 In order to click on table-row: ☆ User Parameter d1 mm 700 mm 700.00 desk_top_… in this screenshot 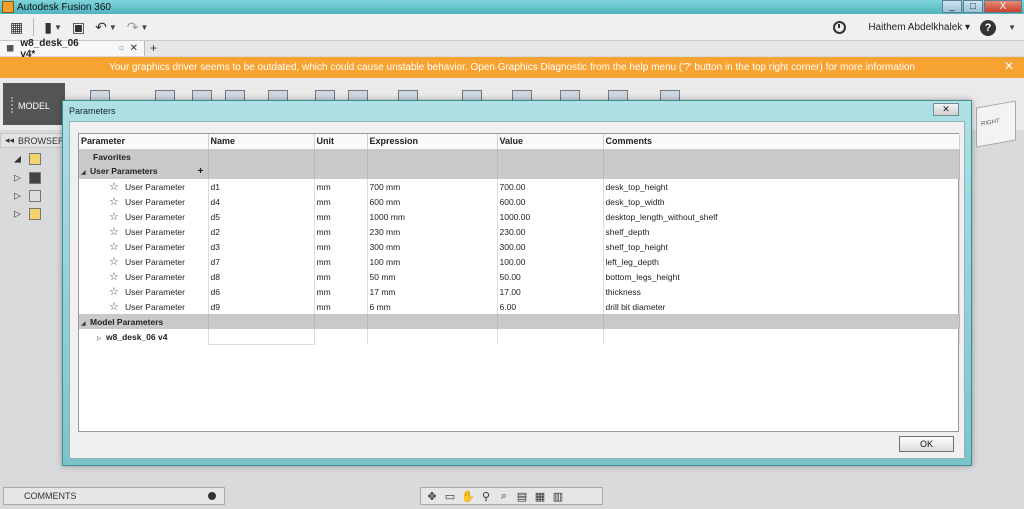, I will do `click(519, 186)`.